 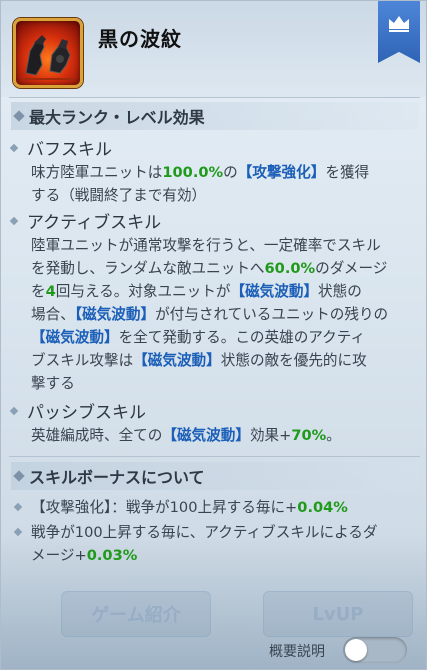 I want to click on active-text: 回与える。対象ユニットが, so click(x=143, y=291).